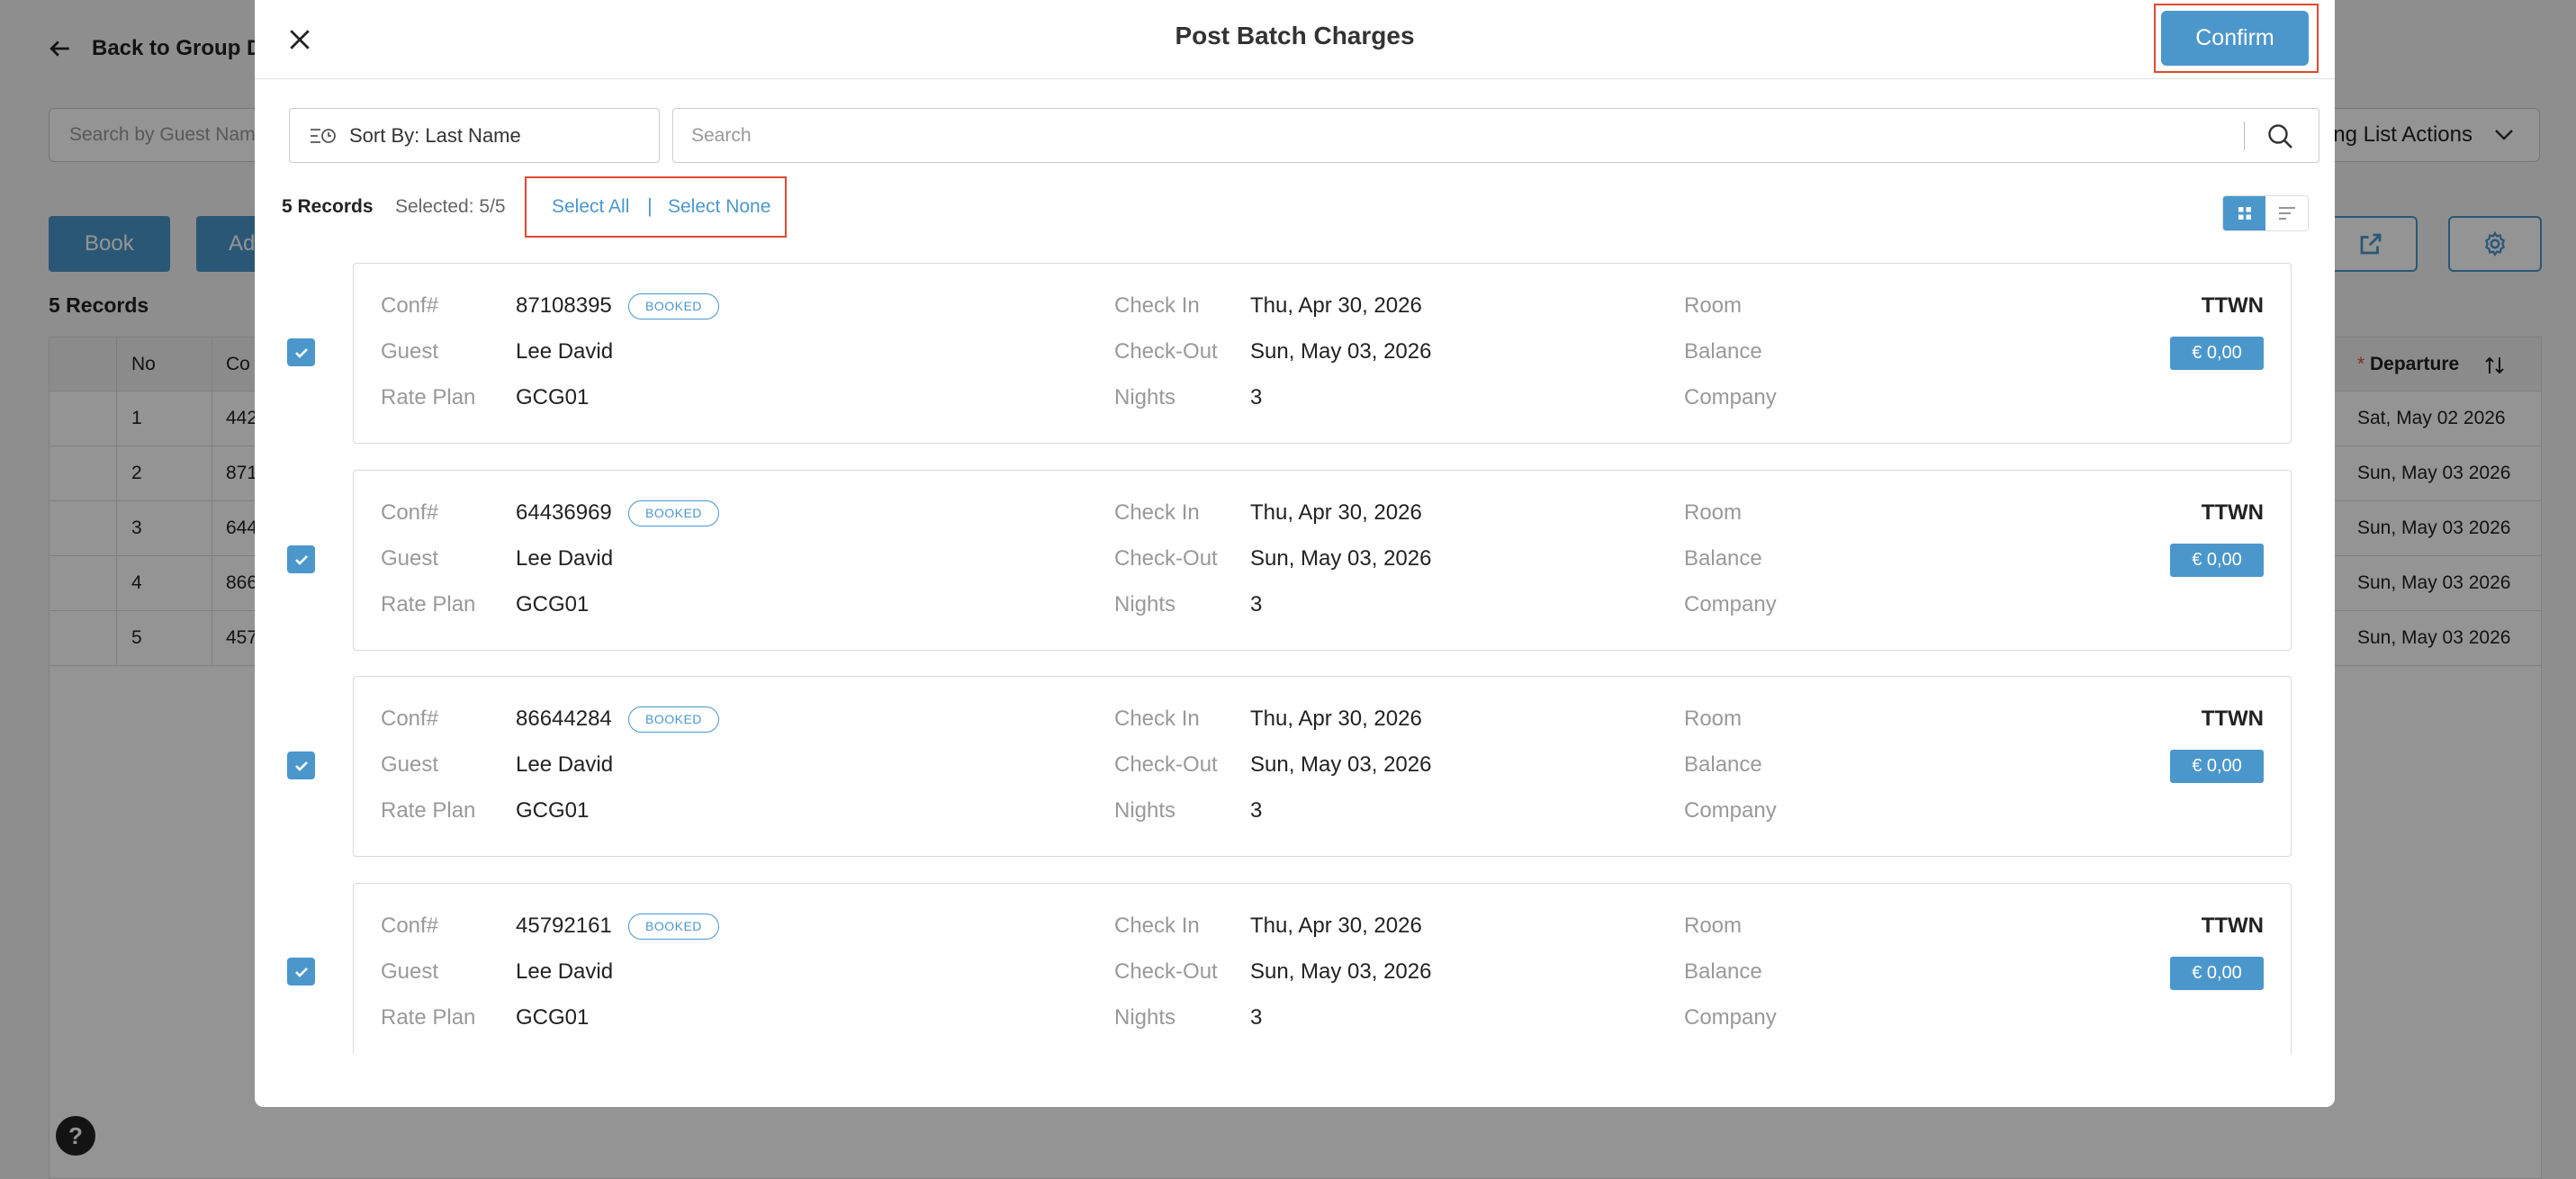  I want to click on grid-view-button, so click(2244, 213).